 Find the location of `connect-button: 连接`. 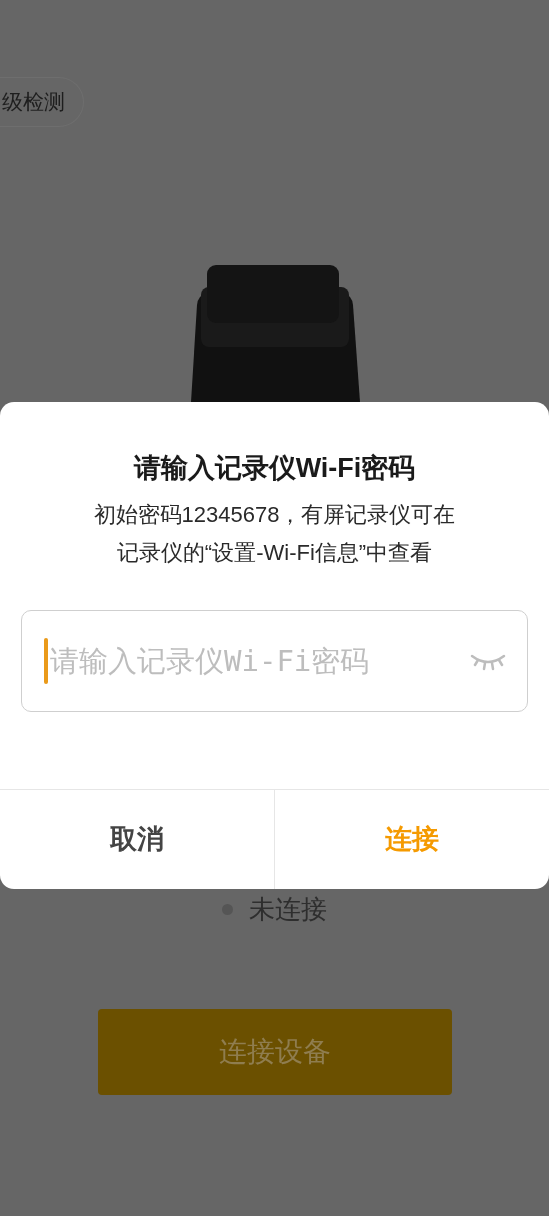

connect-button: 连接 is located at coordinates (411, 839).